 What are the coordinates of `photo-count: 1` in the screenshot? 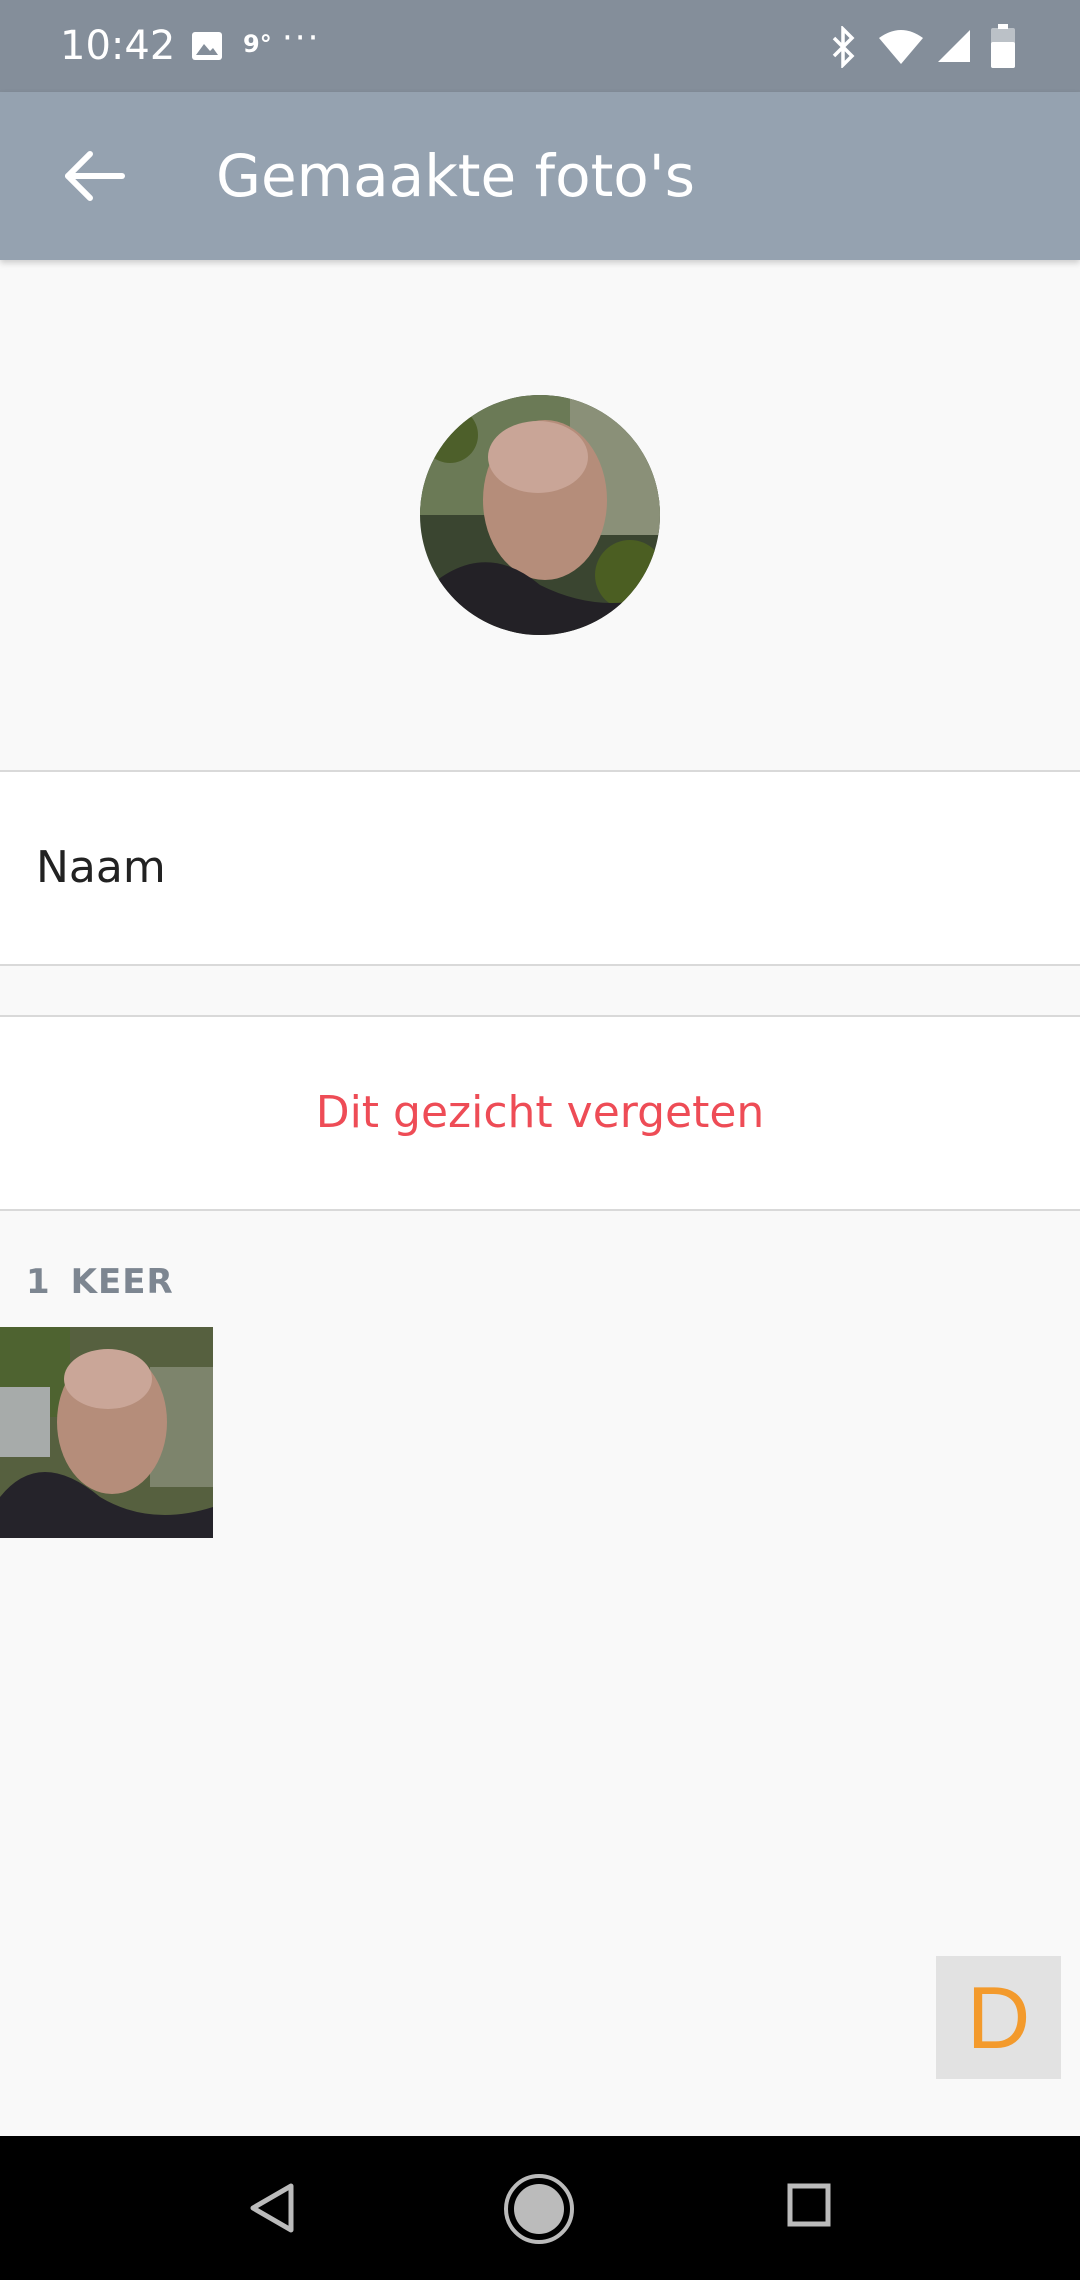 It's located at (38, 1282).